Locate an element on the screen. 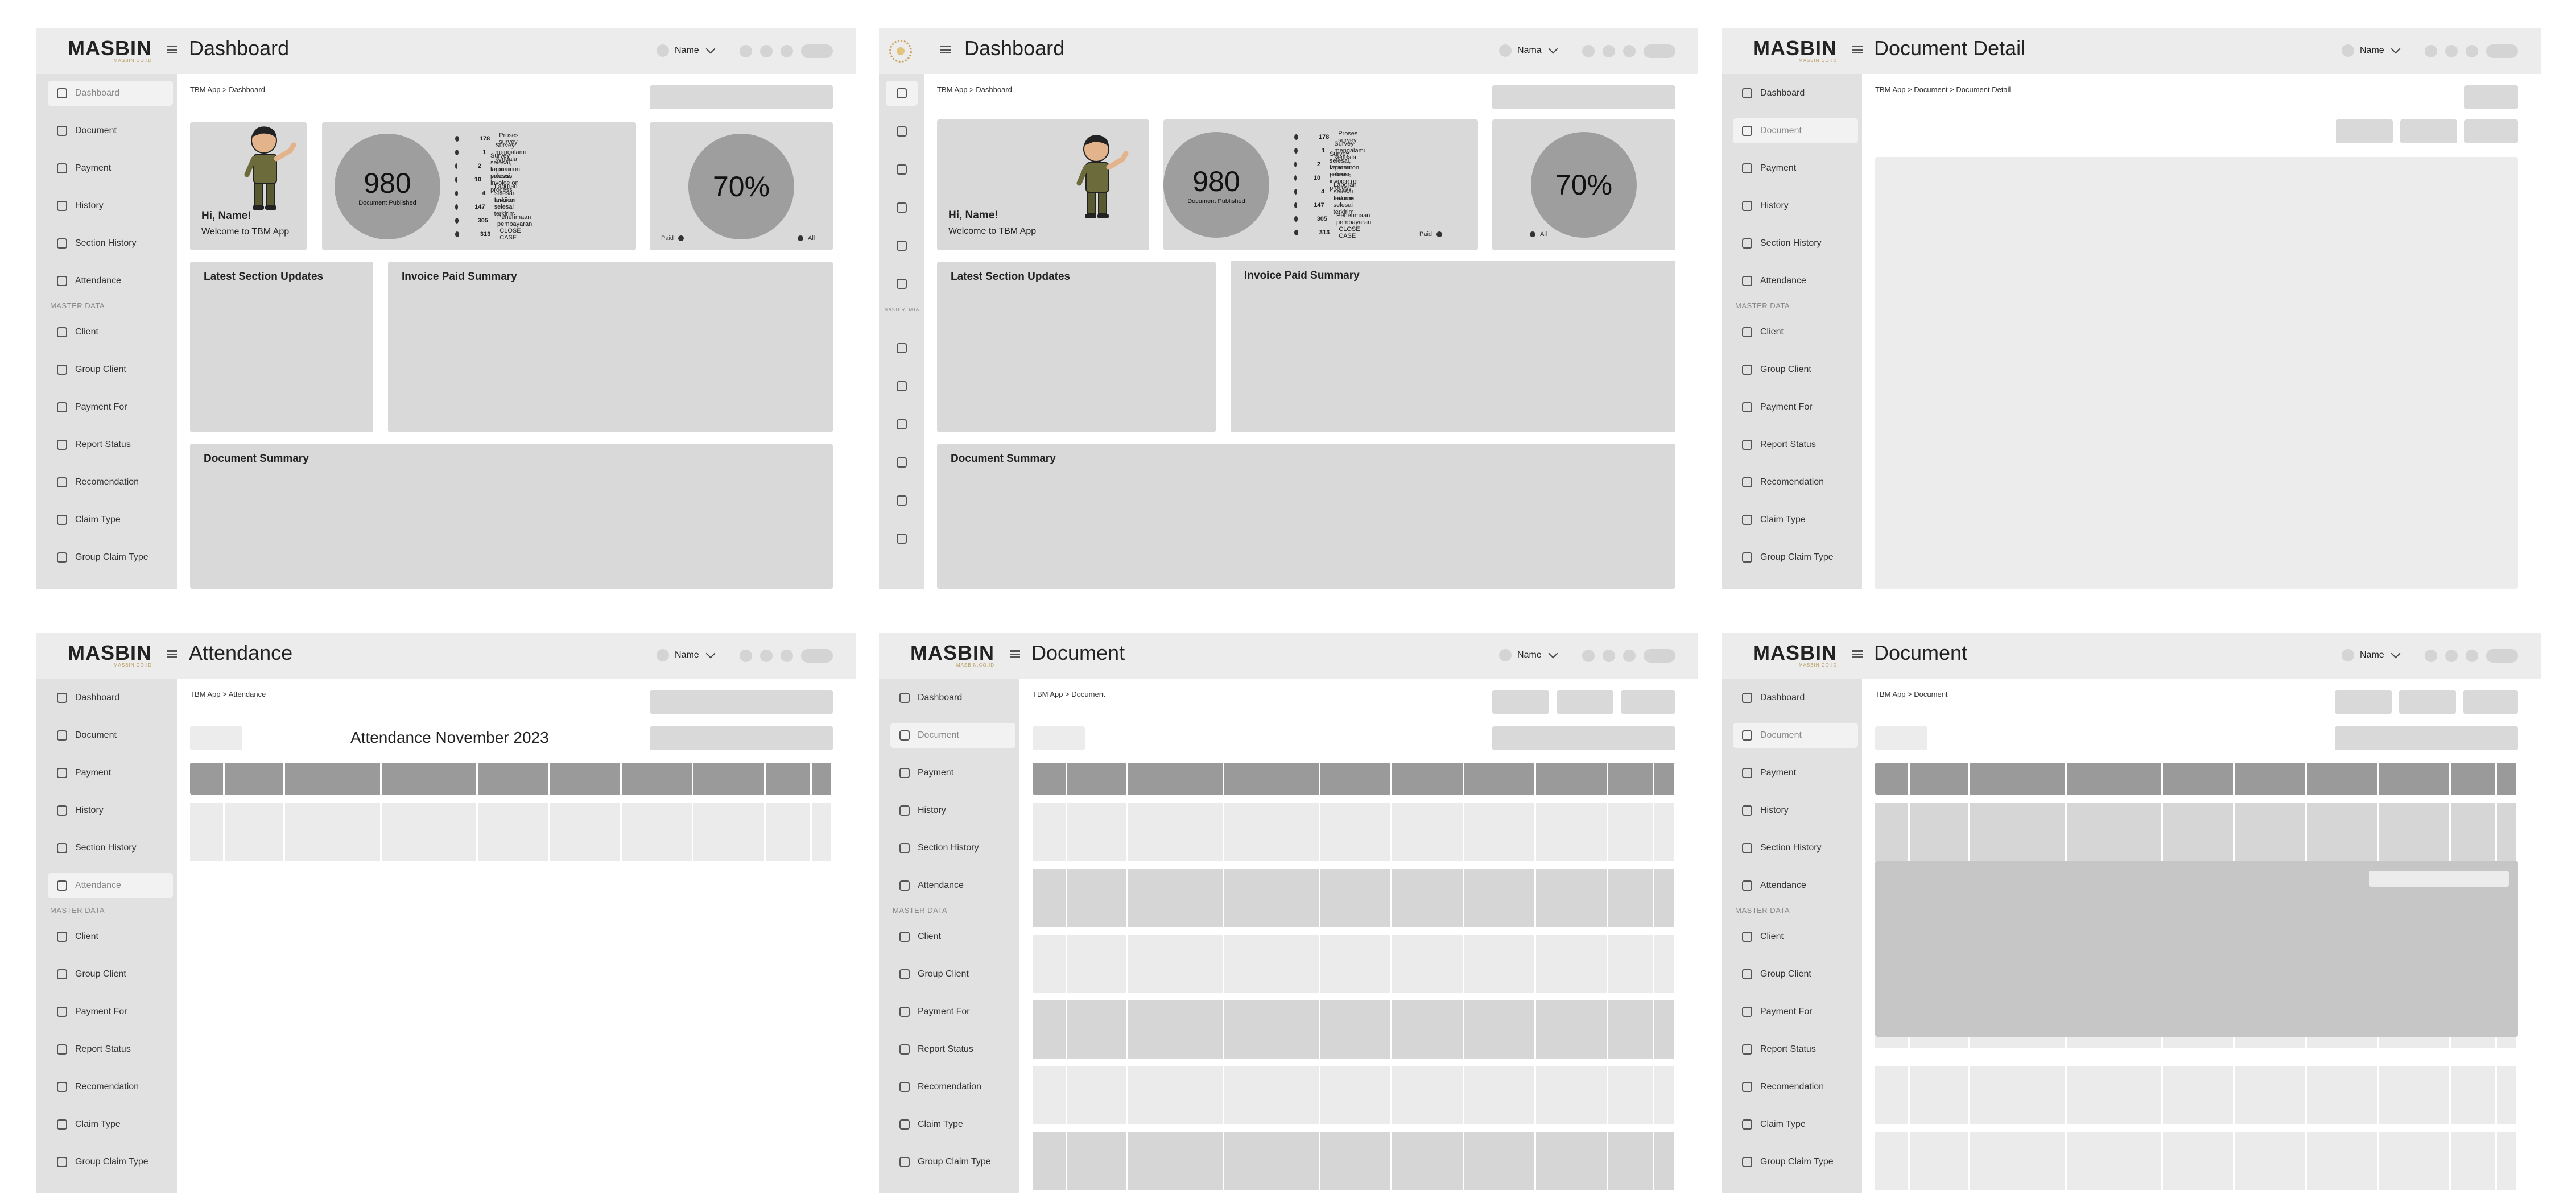 The image size is (2576, 1199). sidebar-item-group-client is located at coordinates (902, 386).